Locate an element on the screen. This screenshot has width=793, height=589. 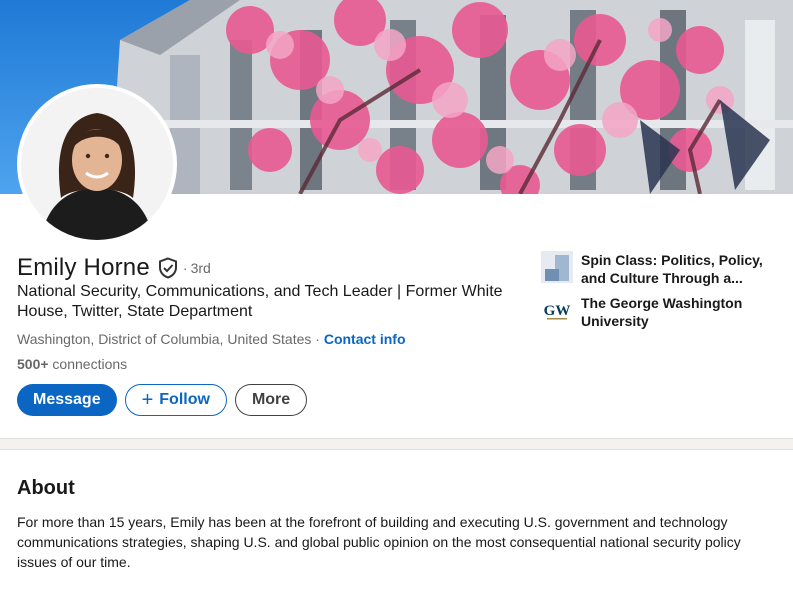
degree-label: 3rd is located at coordinates (200, 268).